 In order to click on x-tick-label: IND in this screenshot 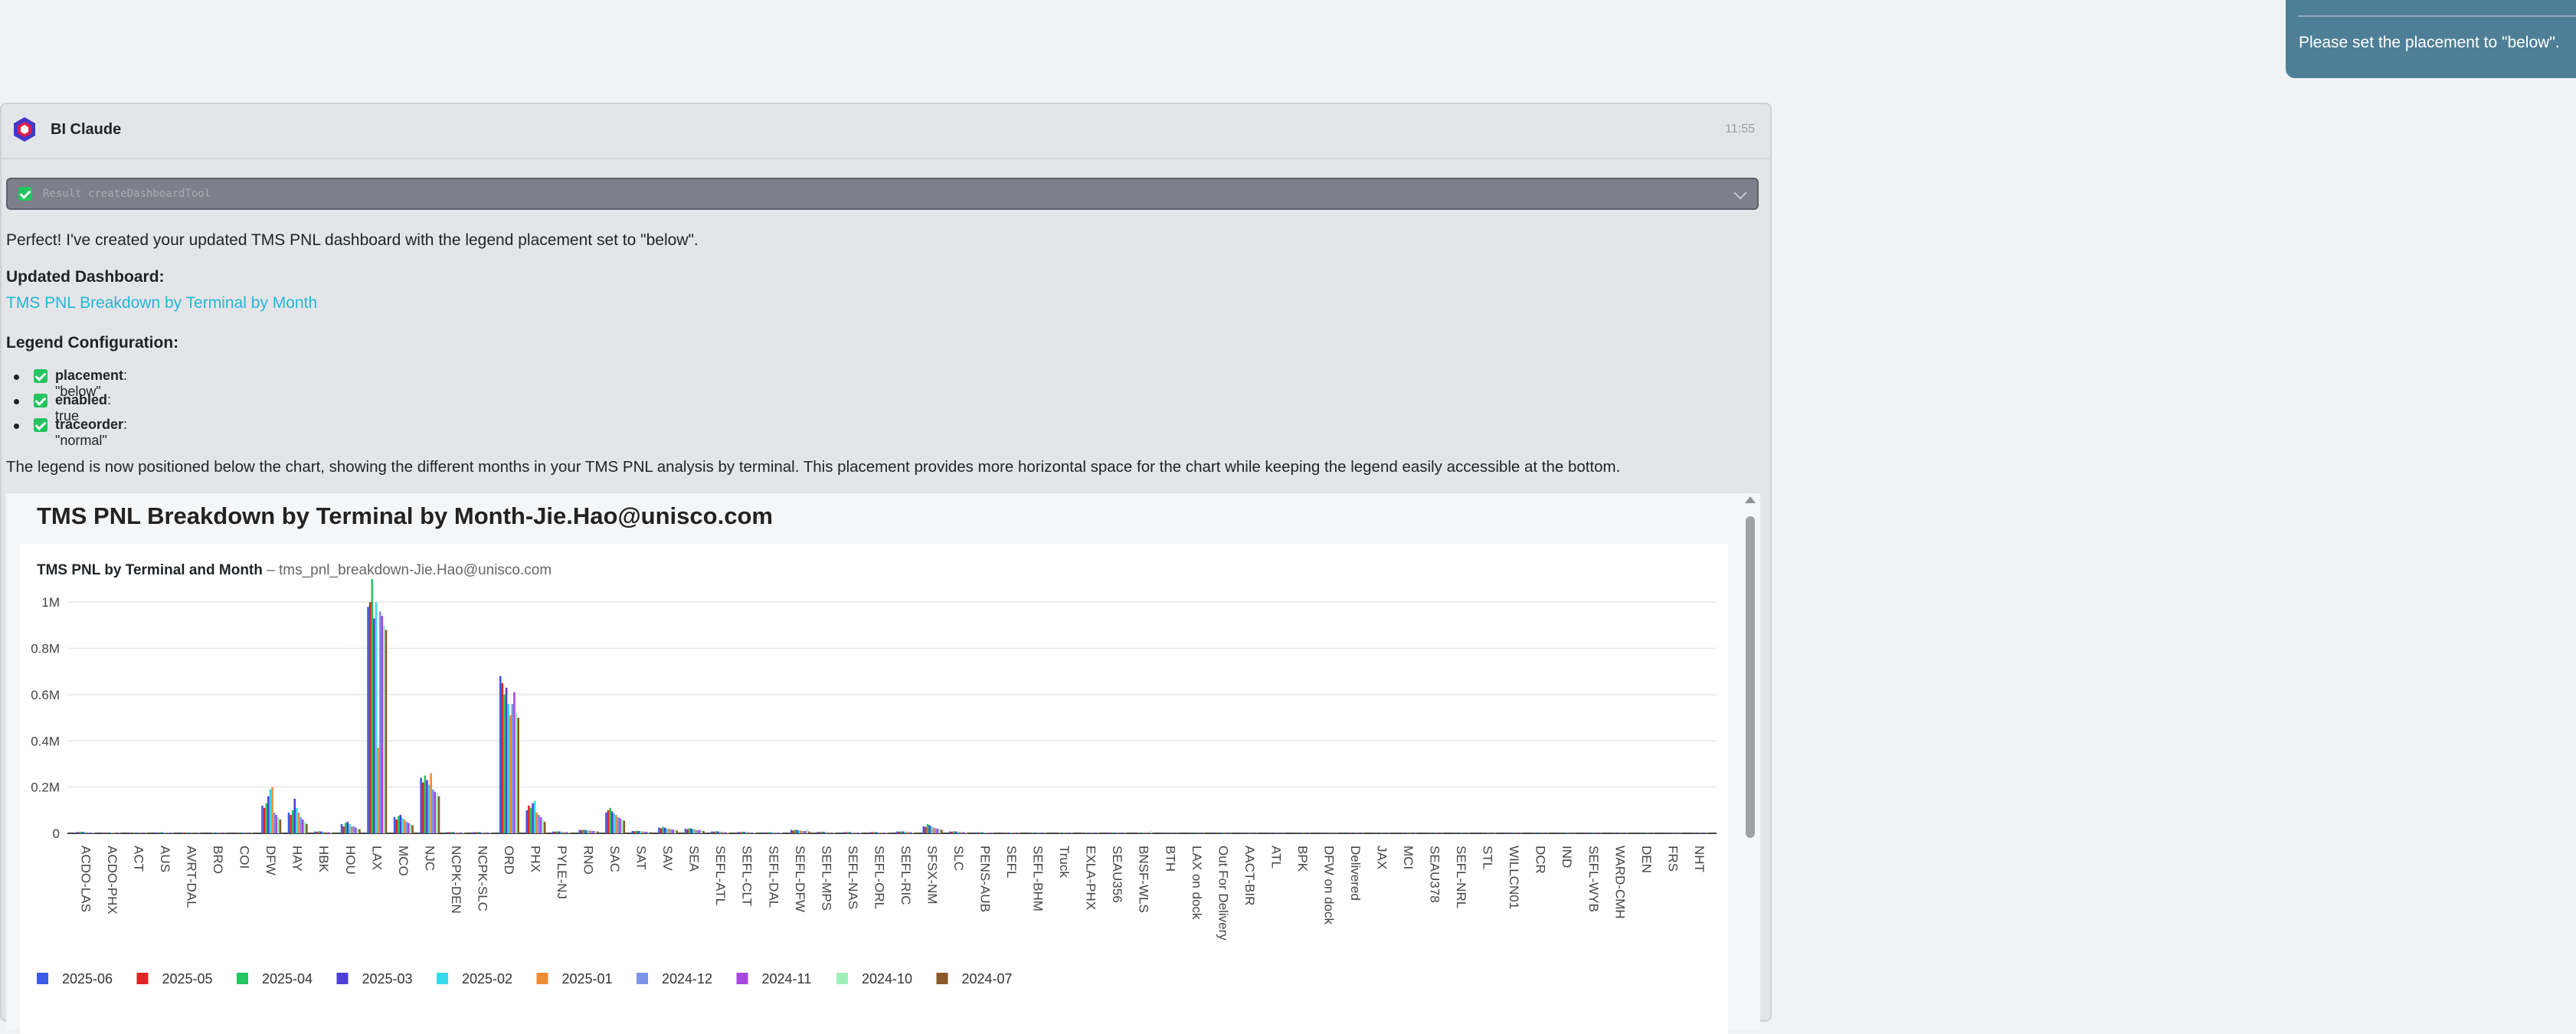, I will do `click(1567, 857)`.